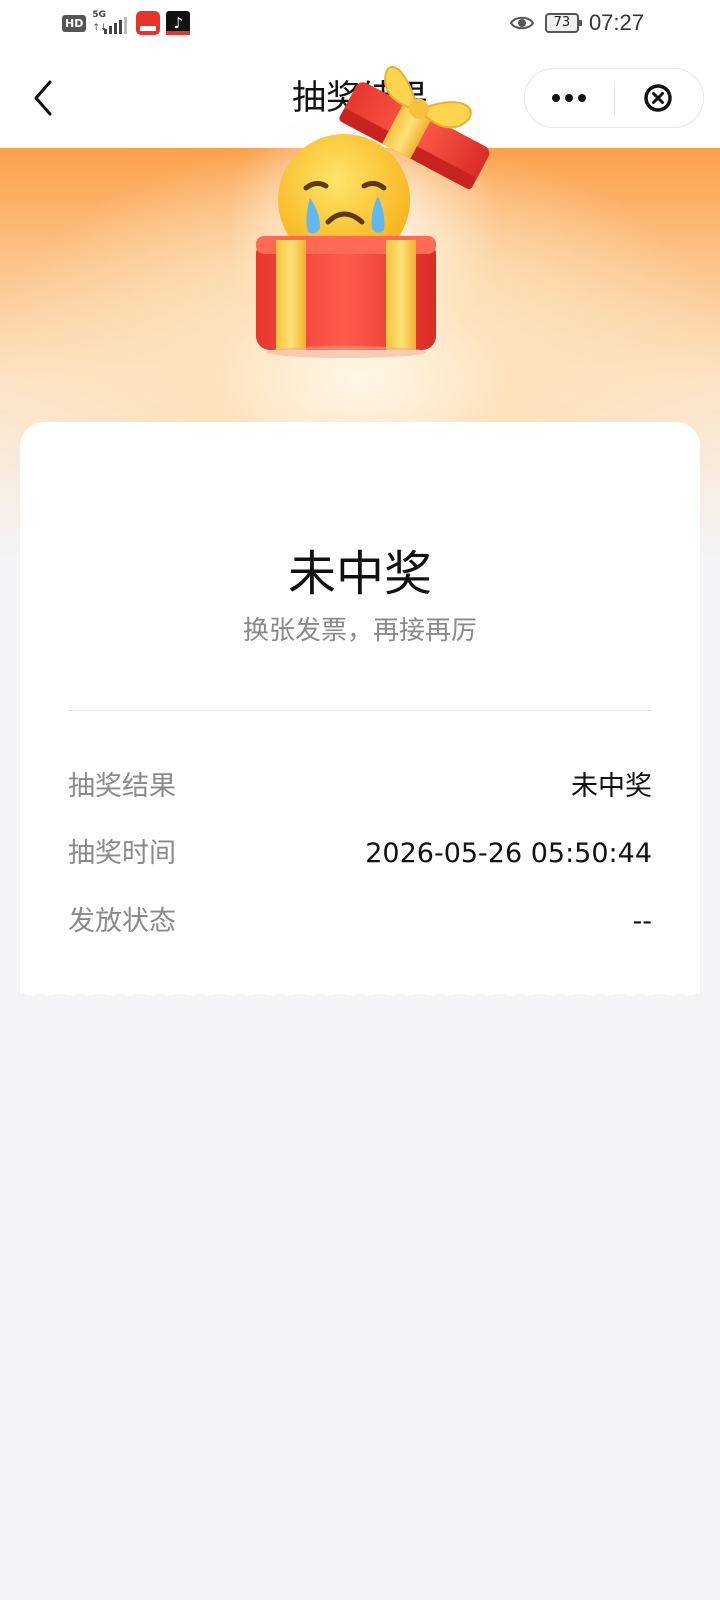  I want to click on status-left: HD 5G ↑↓ ♪, so click(126, 23).